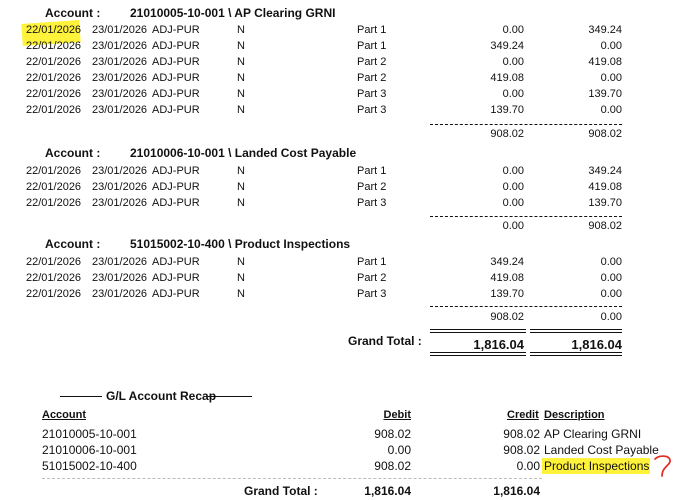 The image size is (684, 500). What do you see at coordinates (342, 136) in the screenshot?
I see `subtotal-row: 908.02 908.02` at bounding box center [342, 136].